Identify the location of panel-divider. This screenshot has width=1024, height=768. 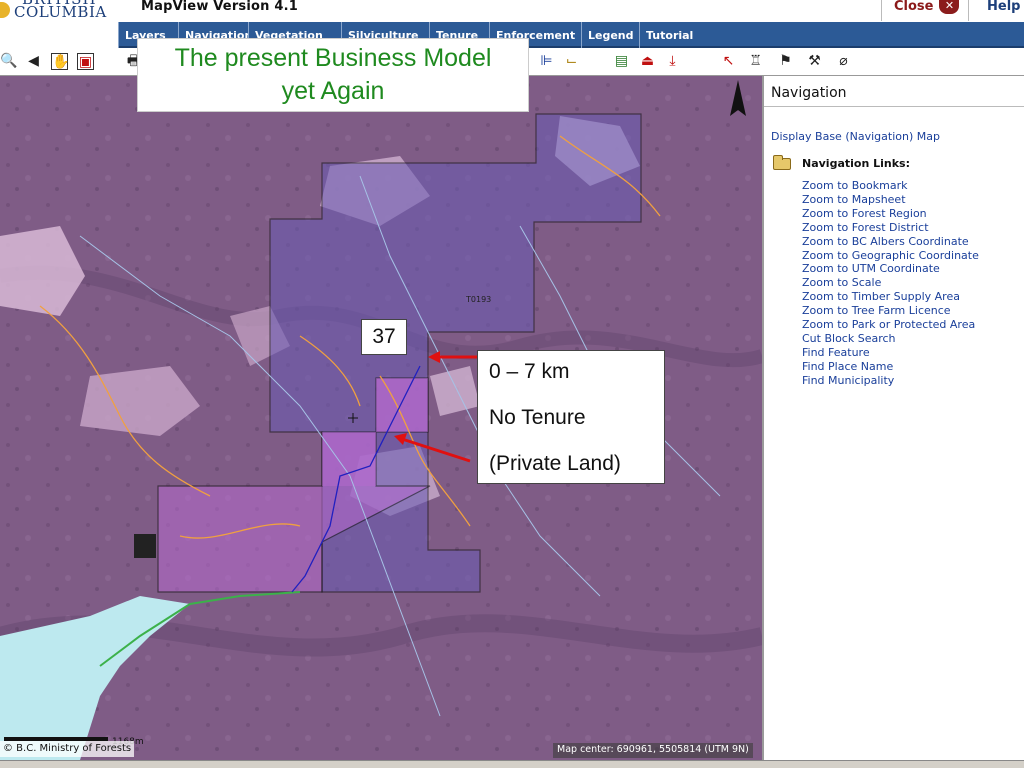
(894, 106).